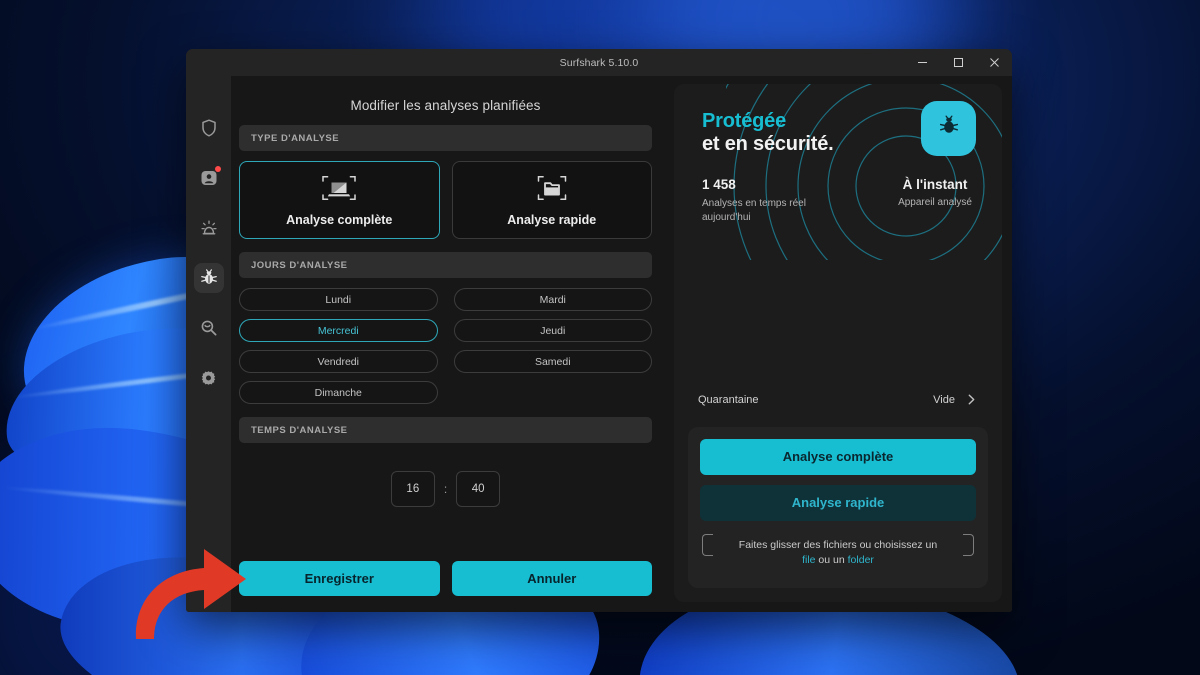 This screenshot has height=675, width=1200. Describe the element at coordinates (338, 361) in the screenshot. I see `day-option-vendredi: Vendredi` at that location.